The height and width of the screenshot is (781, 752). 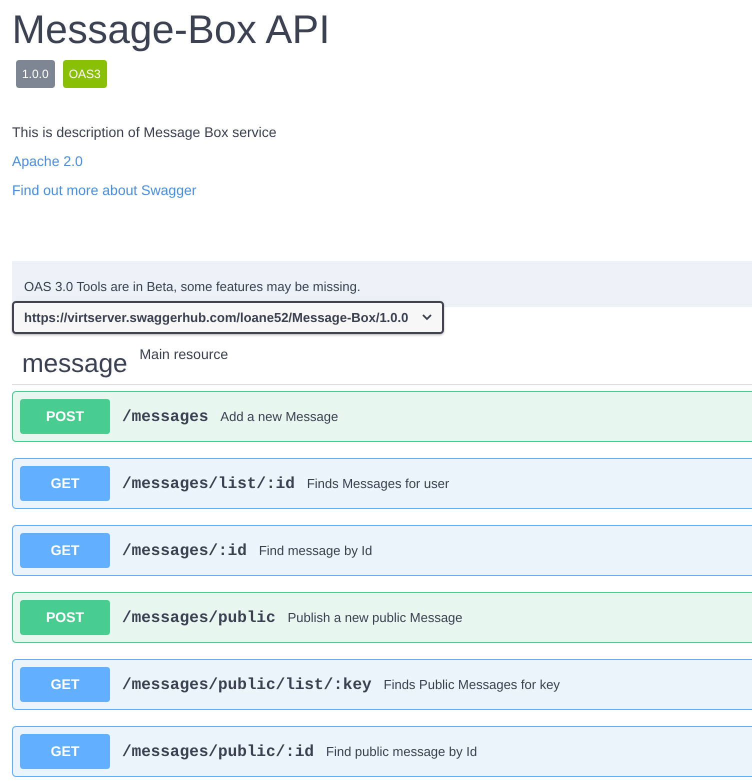 I want to click on chevron-down-icon, so click(x=427, y=317).